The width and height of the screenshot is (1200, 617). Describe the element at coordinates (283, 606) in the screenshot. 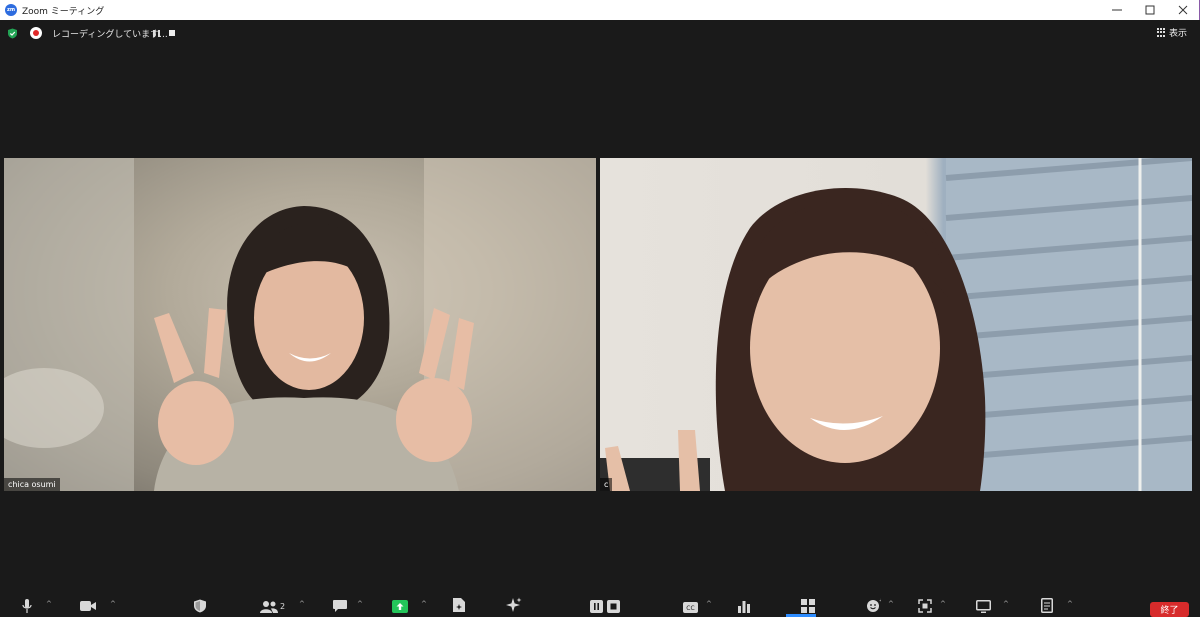

I see `participants-count: 2` at that location.